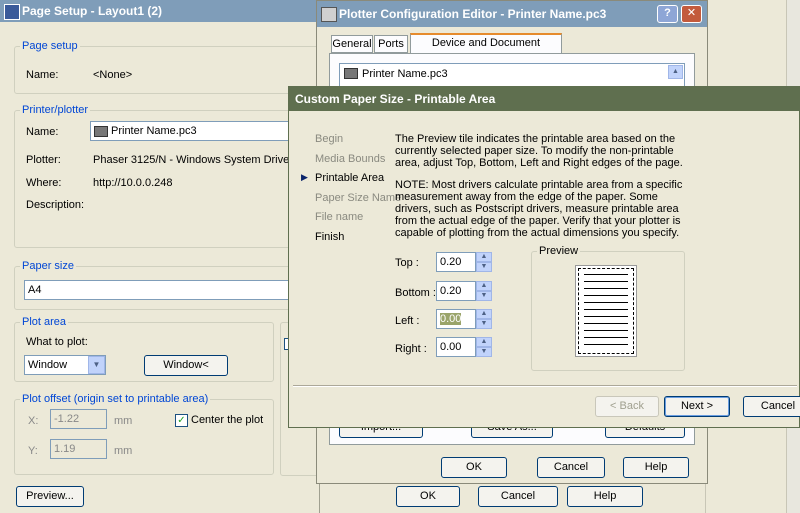 The height and width of the screenshot is (513, 800). Describe the element at coordinates (96, 365) in the screenshot. I see `dropdown-arrow-icon: ▼` at that location.